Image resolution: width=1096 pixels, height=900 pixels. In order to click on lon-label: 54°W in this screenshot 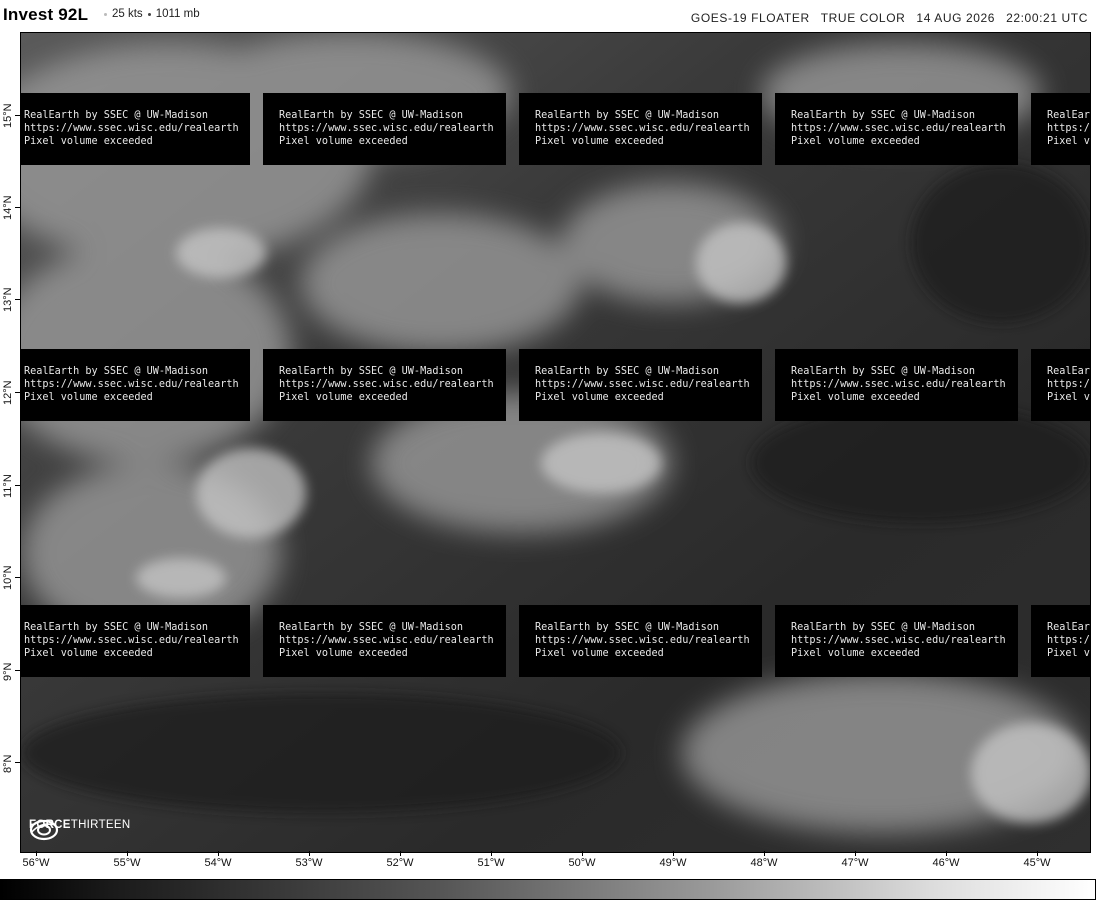, I will do `click(218, 863)`.